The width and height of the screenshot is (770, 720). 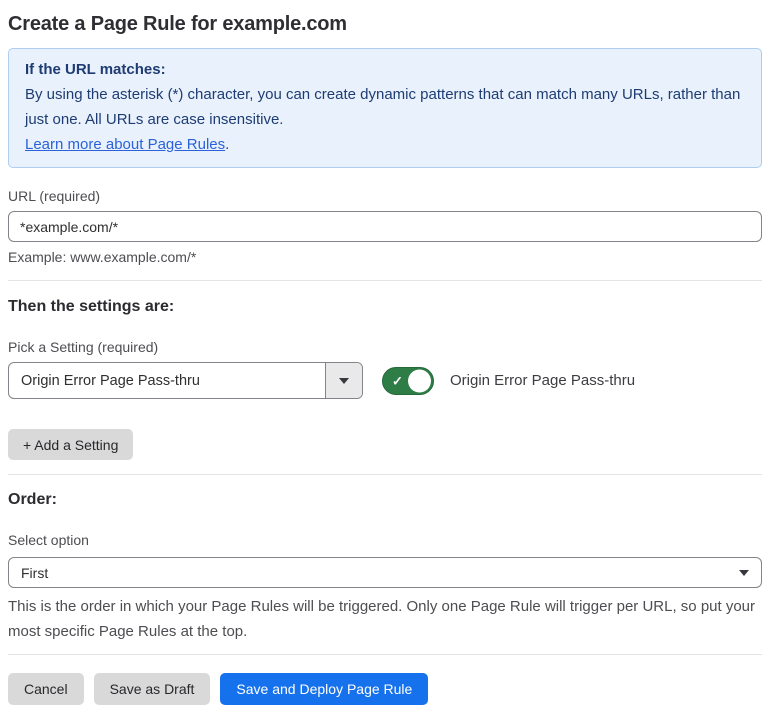 What do you see at coordinates (95, 69) in the screenshot?
I see `info-box-heading: If the URL matches:` at bounding box center [95, 69].